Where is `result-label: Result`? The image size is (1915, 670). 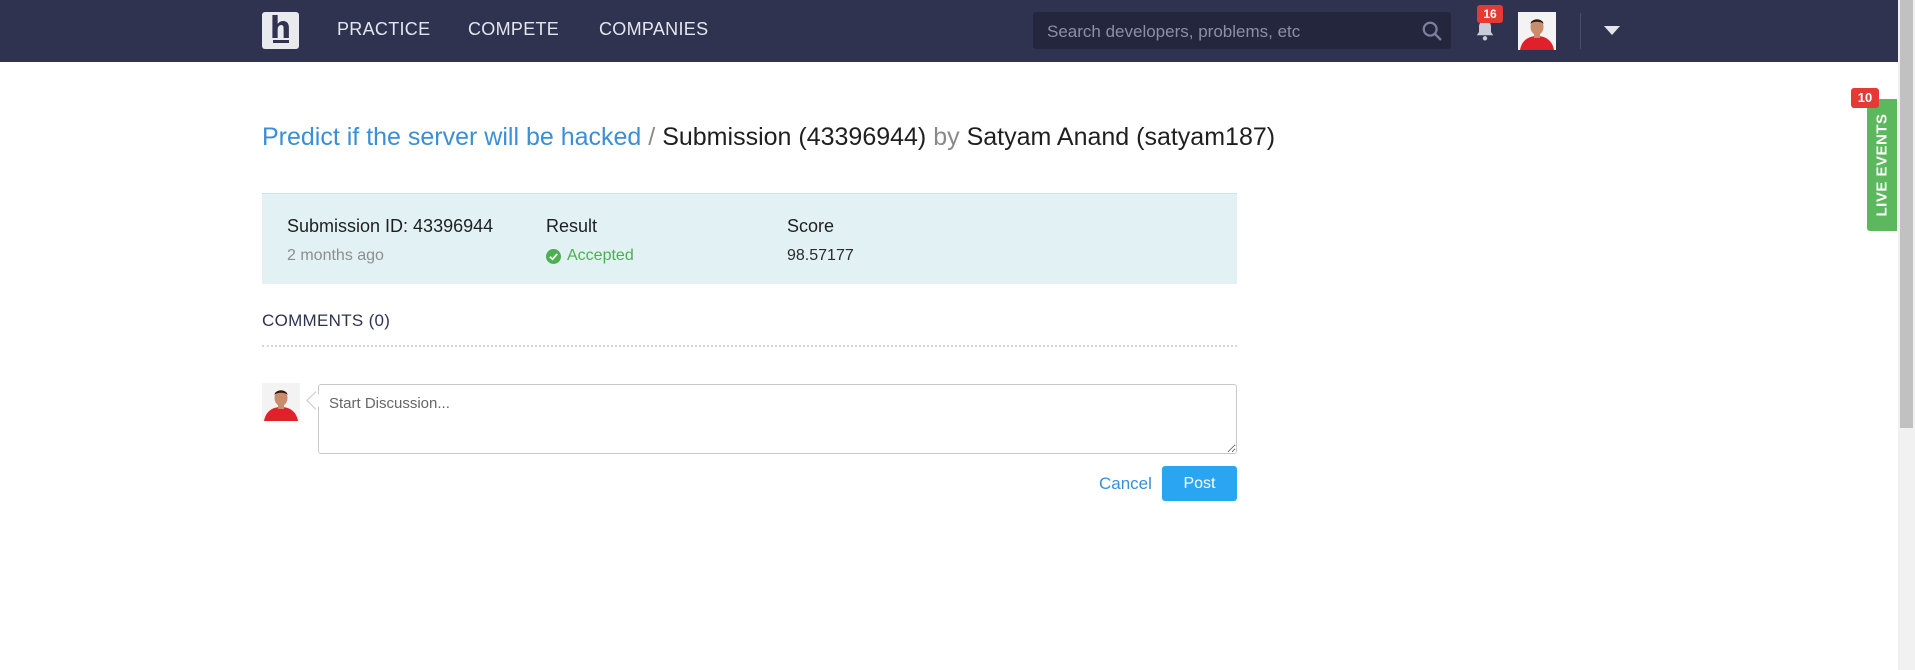
result-label: Result is located at coordinates (572, 226).